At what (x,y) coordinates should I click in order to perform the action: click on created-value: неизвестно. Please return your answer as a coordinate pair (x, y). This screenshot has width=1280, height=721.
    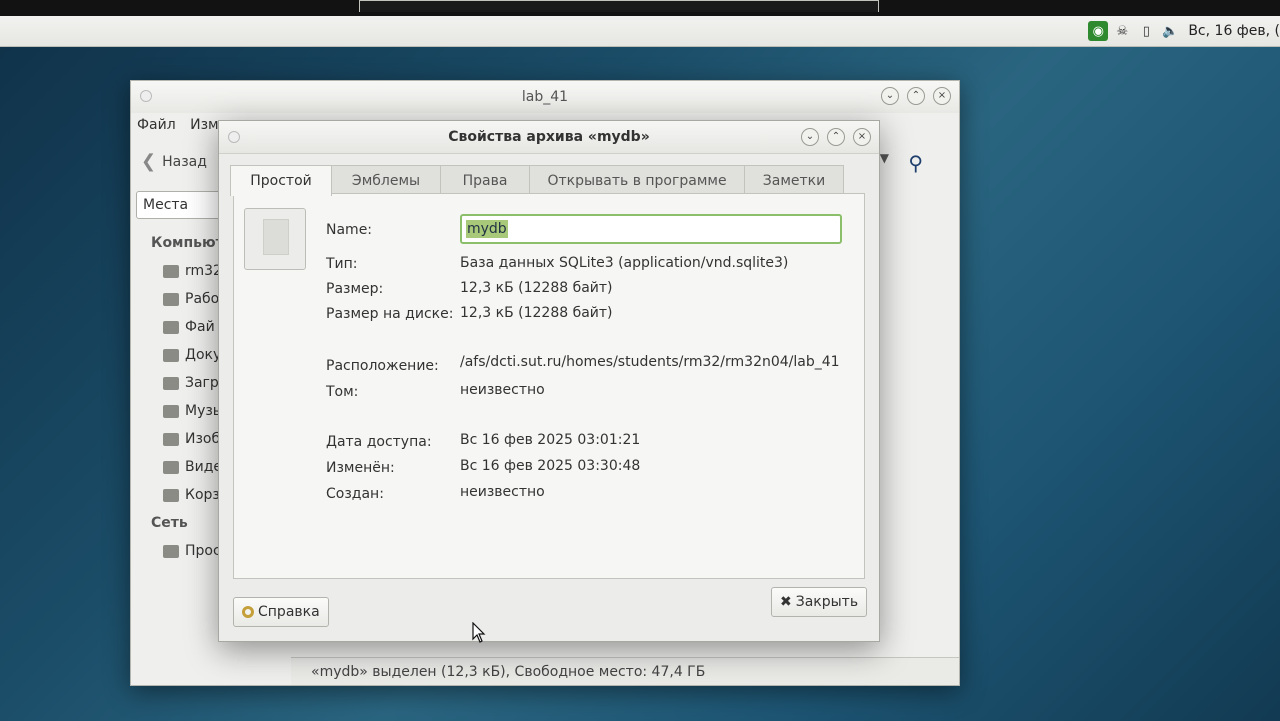
    Looking at the image, I should click on (502, 492).